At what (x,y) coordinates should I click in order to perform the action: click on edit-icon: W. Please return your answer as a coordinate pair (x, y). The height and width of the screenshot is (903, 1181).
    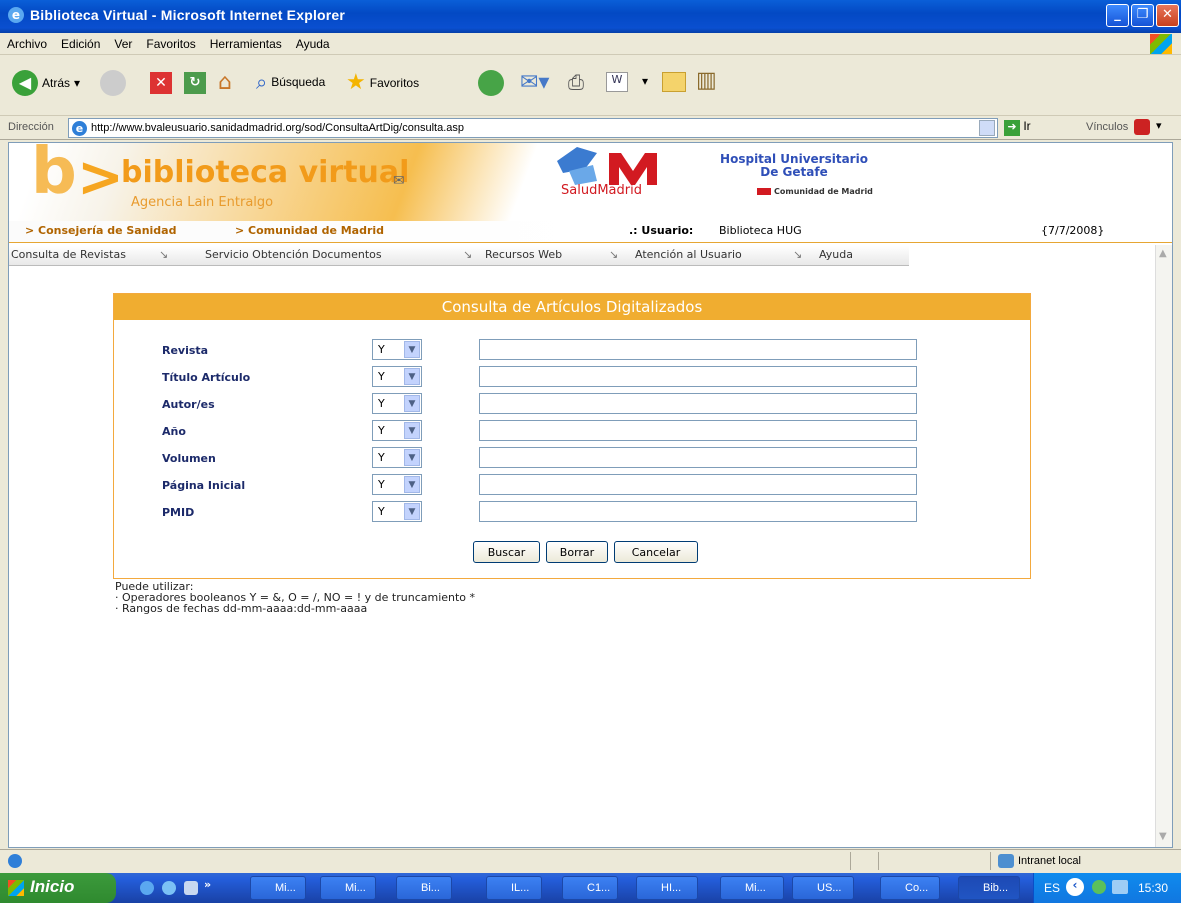
    Looking at the image, I should click on (617, 82).